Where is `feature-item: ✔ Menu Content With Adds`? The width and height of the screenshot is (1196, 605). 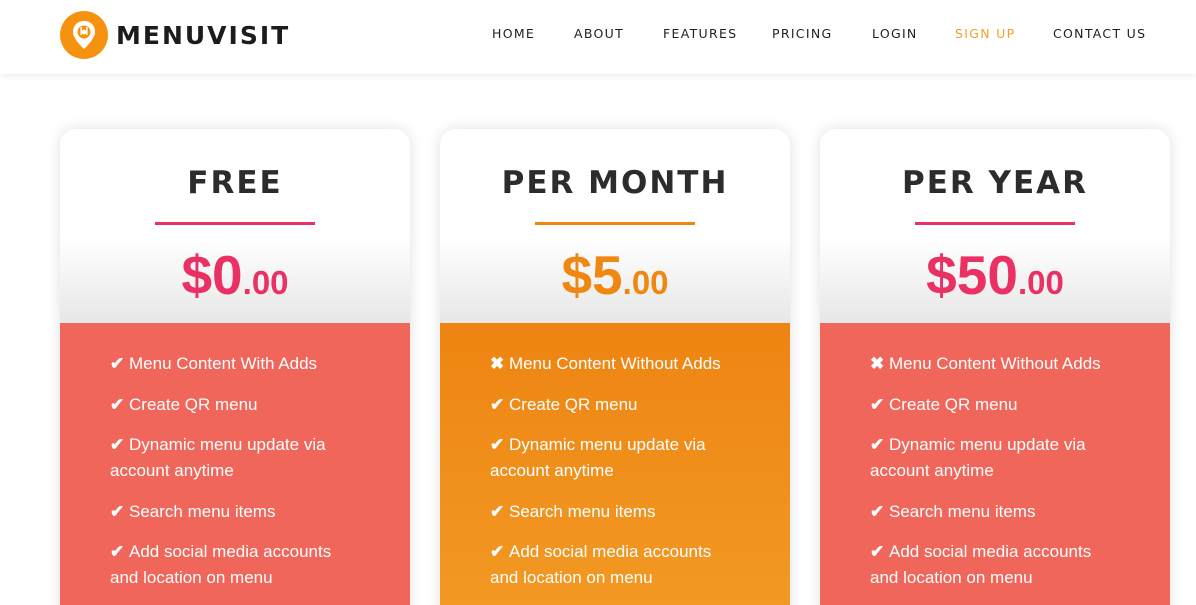 feature-item: ✔ Menu Content With Adds is located at coordinates (235, 364).